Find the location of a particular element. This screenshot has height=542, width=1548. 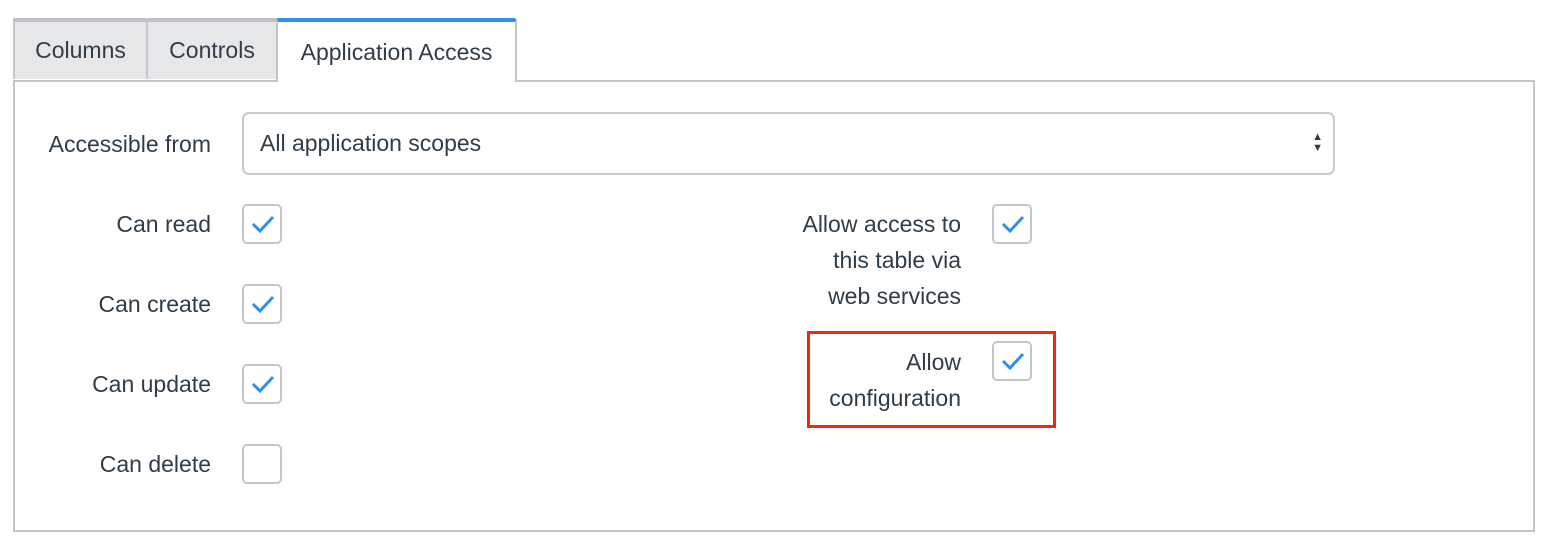

accessible-from-label: Accessible from is located at coordinates (129, 144).